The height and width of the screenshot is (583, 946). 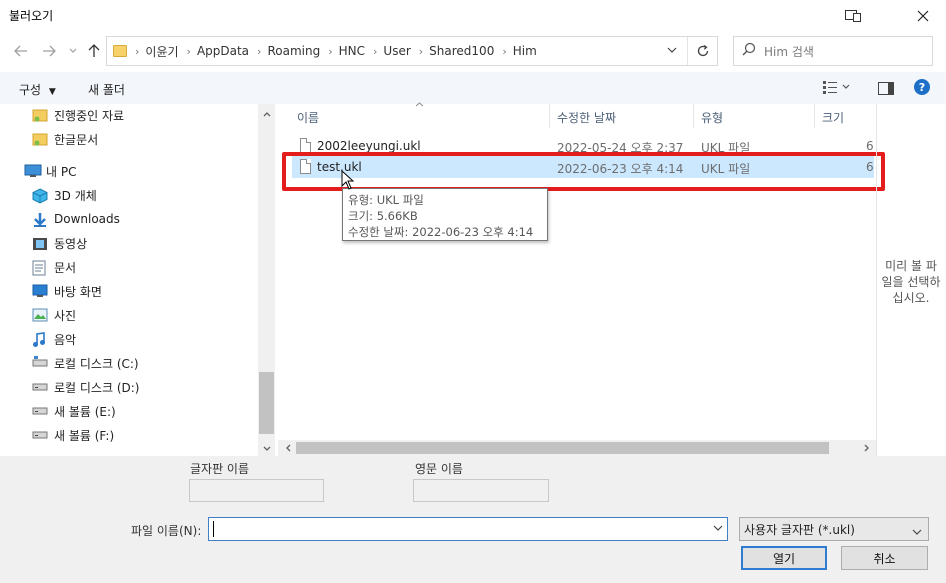 What do you see at coordinates (85, 411) in the screenshot?
I see `nav-item-label: 새 볼륨 (E:)` at bounding box center [85, 411].